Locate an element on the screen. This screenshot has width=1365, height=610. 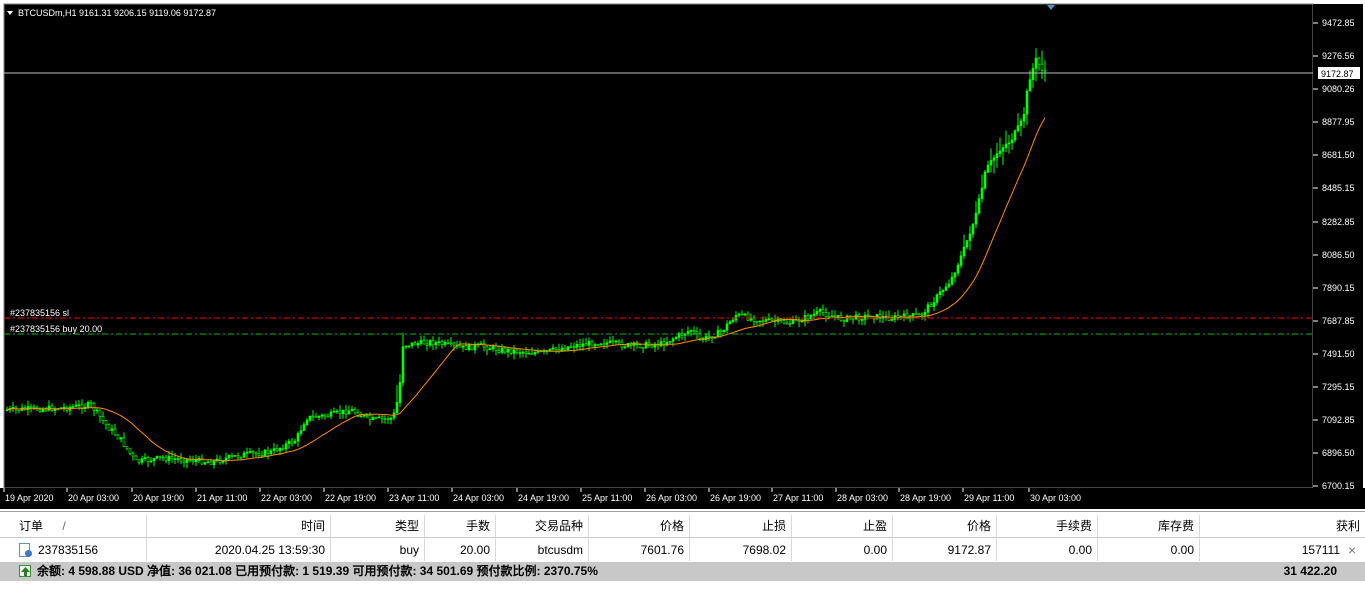
time-axis-label: 21 Apr 11:00 is located at coordinates (222, 498).